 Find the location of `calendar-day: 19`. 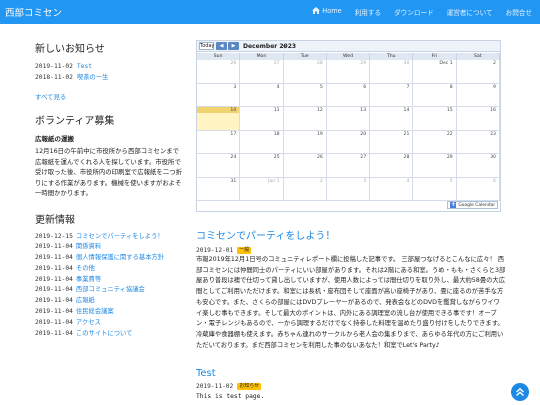

calendar-day: 19 is located at coordinates (305, 141).